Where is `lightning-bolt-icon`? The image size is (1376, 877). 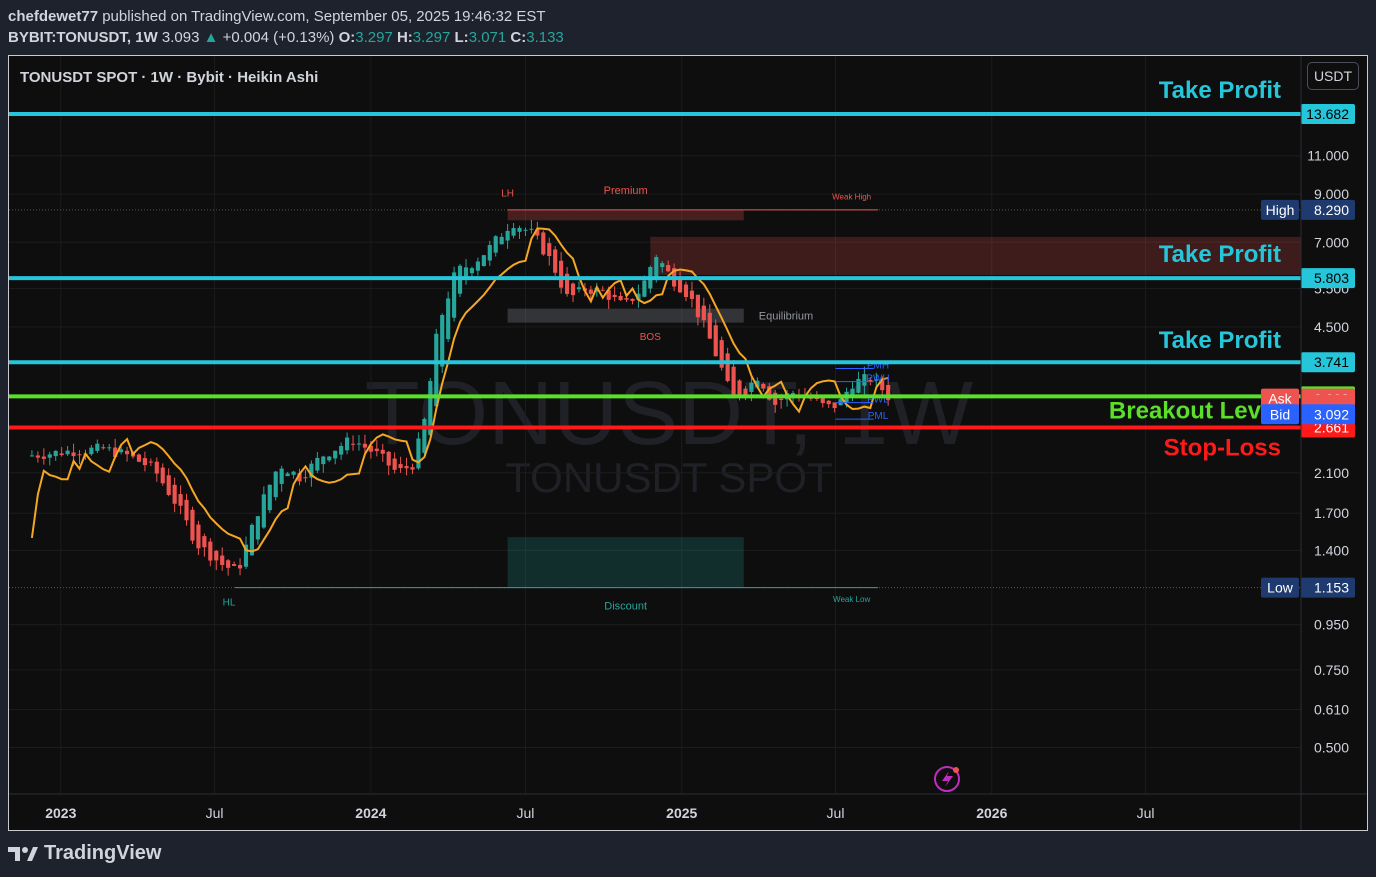 lightning-bolt-icon is located at coordinates (947, 779).